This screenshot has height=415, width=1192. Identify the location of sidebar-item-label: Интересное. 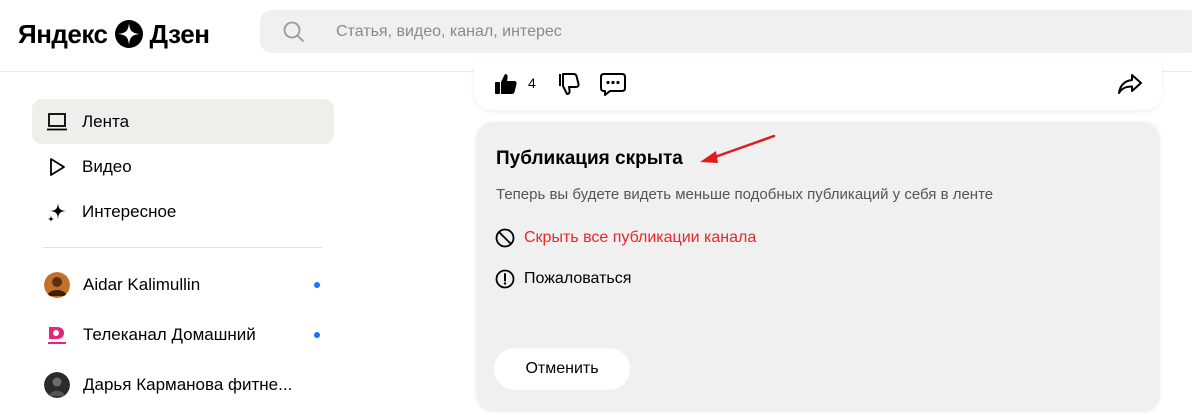
(129, 211).